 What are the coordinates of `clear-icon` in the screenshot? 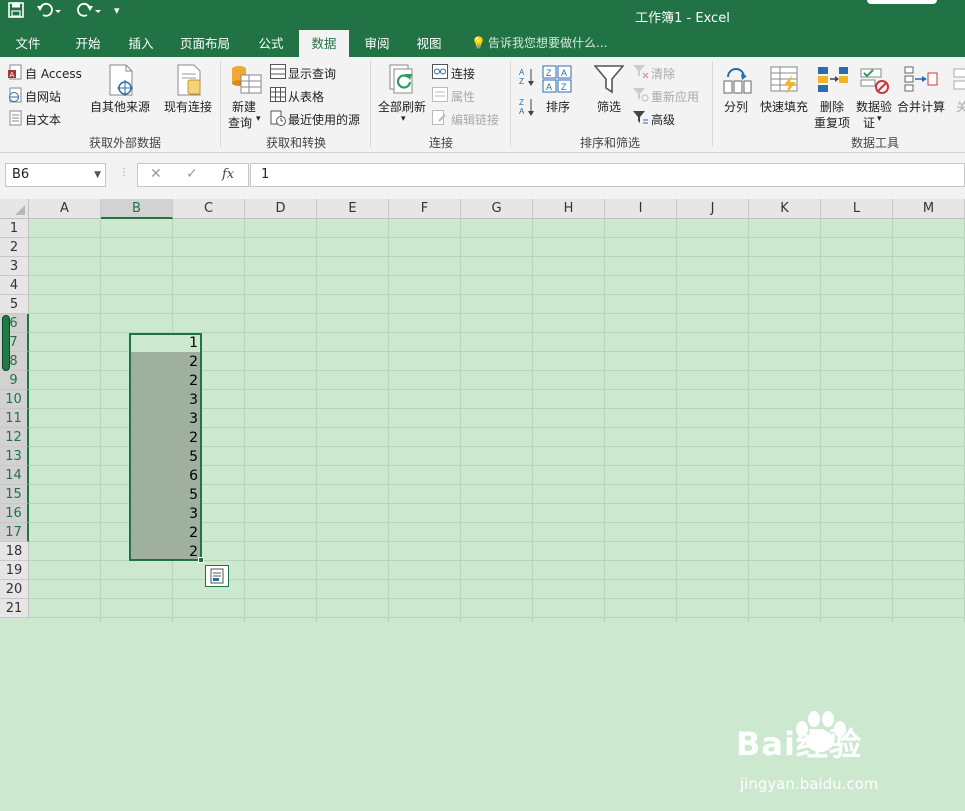 It's located at (641, 73).